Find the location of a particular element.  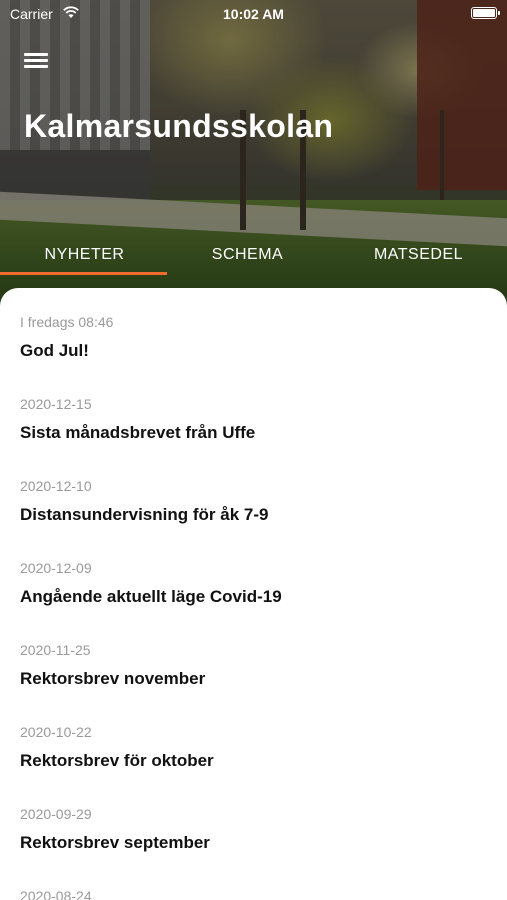

tab-bar: NYHETER SCHEMA MATSEDEL is located at coordinates (253, 256).